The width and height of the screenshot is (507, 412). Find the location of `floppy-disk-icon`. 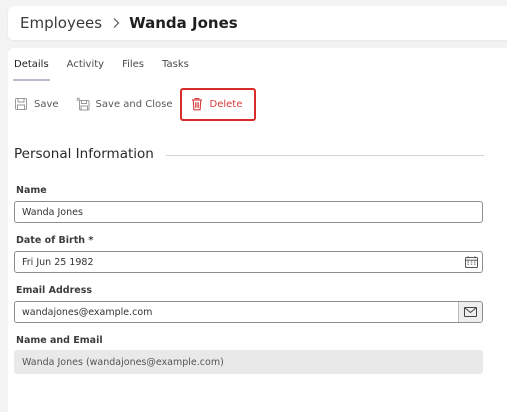

floppy-disk-icon is located at coordinates (21, 104).